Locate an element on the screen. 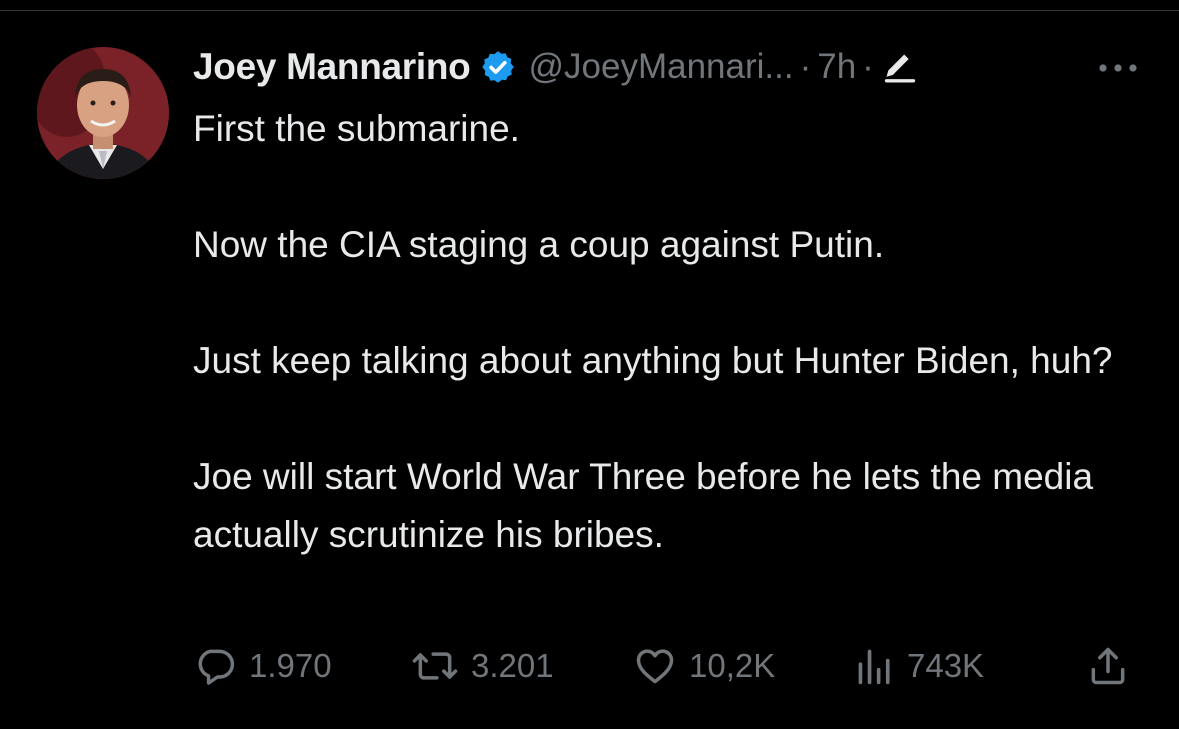 Image resolution: width=1179 pixels, height=729 pixels. retweet-count: 3.201 is located at coordinates (512, 665).